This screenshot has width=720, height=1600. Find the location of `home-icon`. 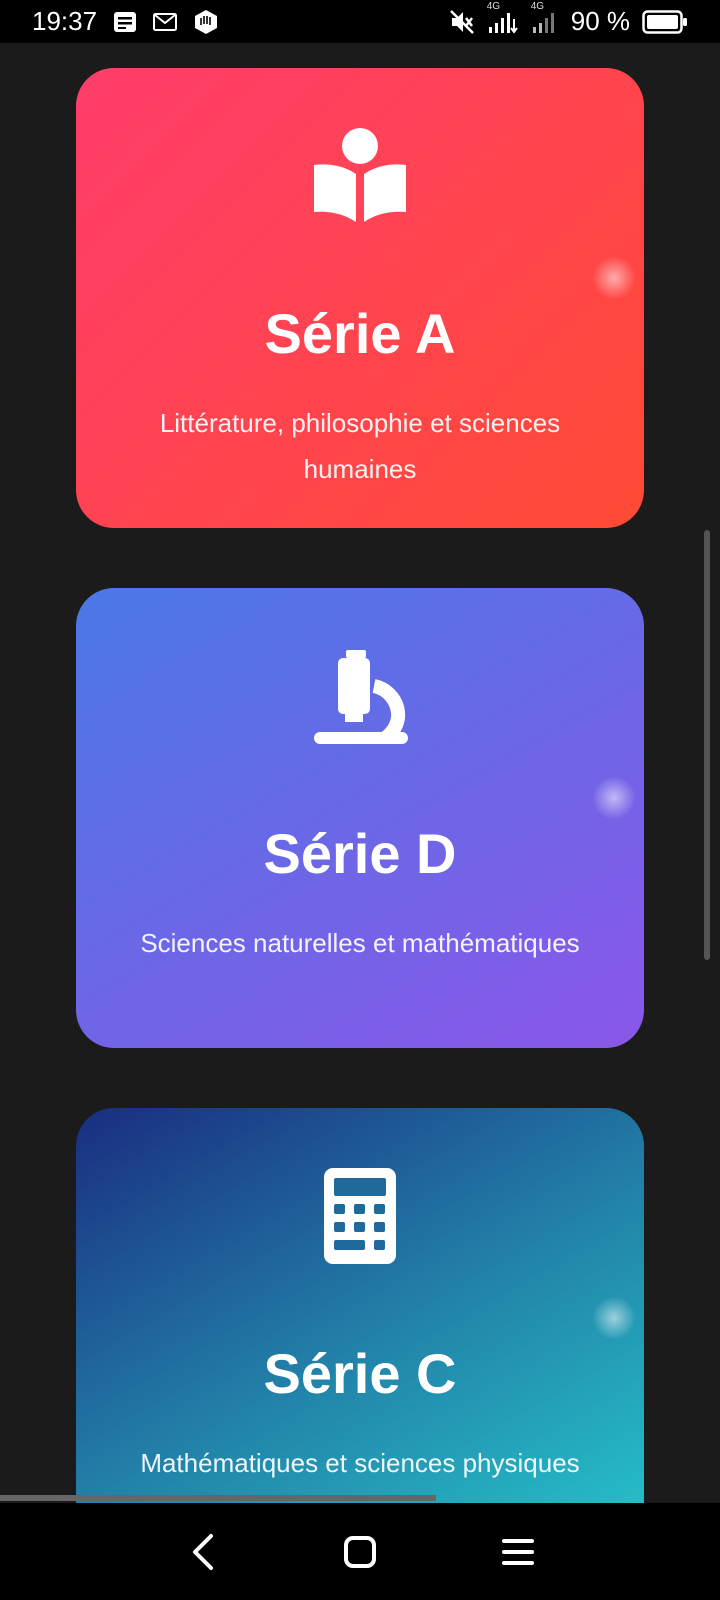

home-icon is located at coordinates (360, 1552).